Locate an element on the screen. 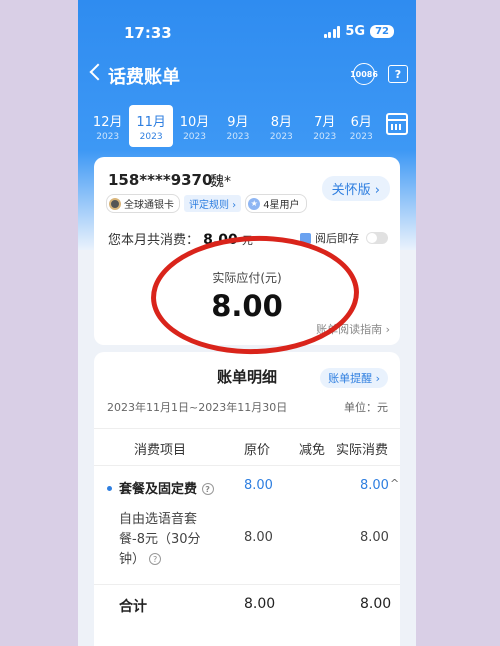  tab-month-6: 6月 2023 is located at coordinates (361, 126).